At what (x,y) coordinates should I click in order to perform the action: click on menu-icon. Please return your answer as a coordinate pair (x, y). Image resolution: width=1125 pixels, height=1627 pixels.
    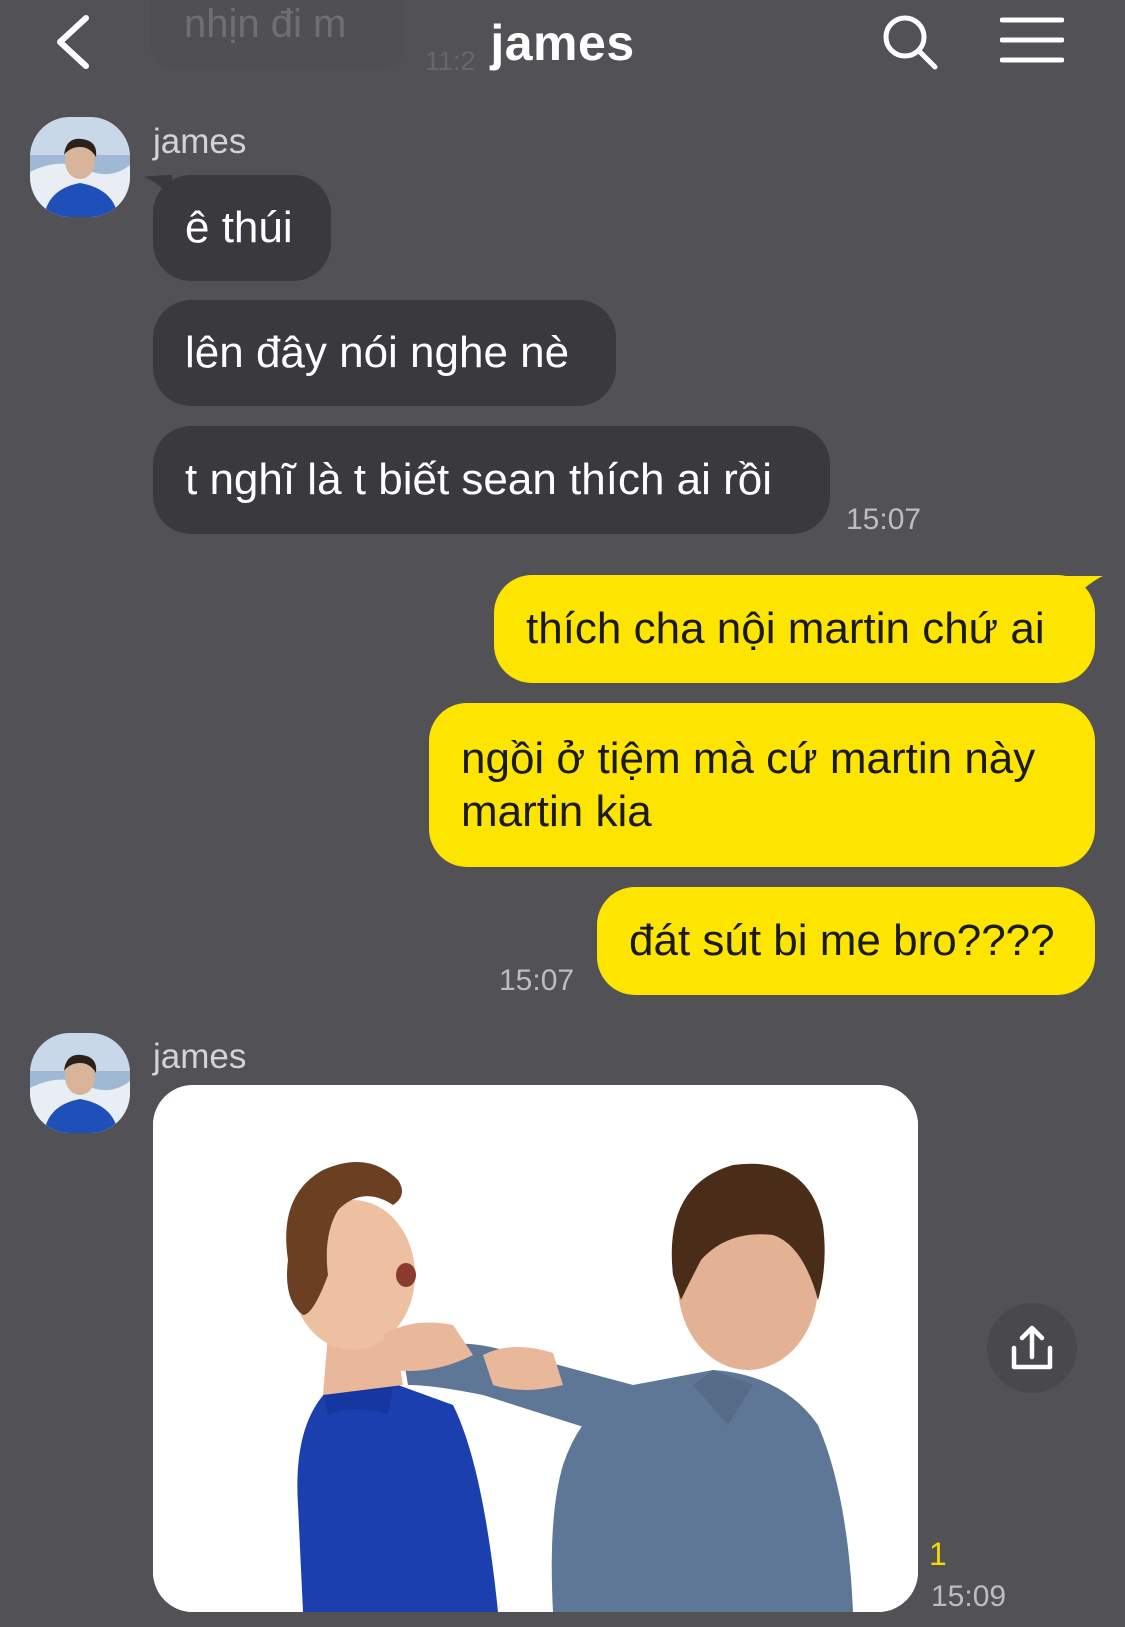
    Looking at the image, I should click on (1032, 40).